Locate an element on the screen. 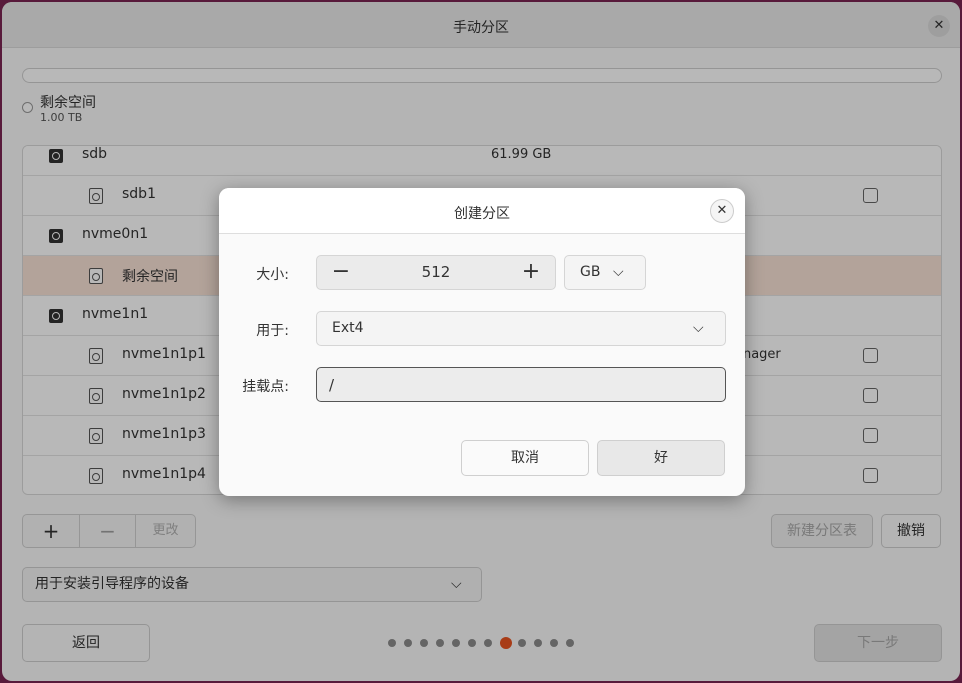 The width and height of the screenshot is (962, 683). filesystem-value: Ext4 is located at coordinates (348, 328).